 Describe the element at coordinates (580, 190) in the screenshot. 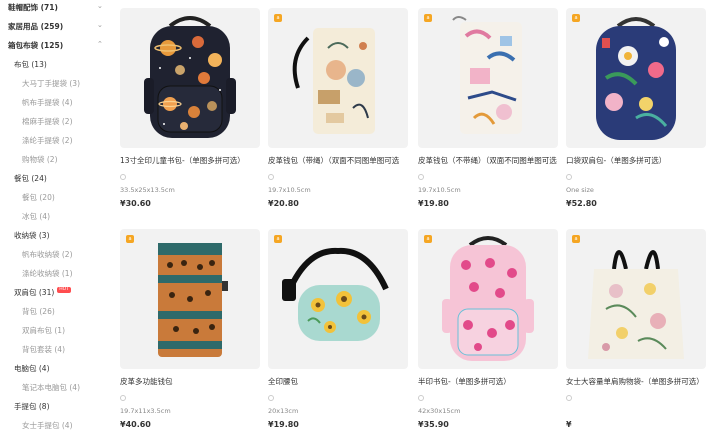

I see `product-size: One size` at that location.